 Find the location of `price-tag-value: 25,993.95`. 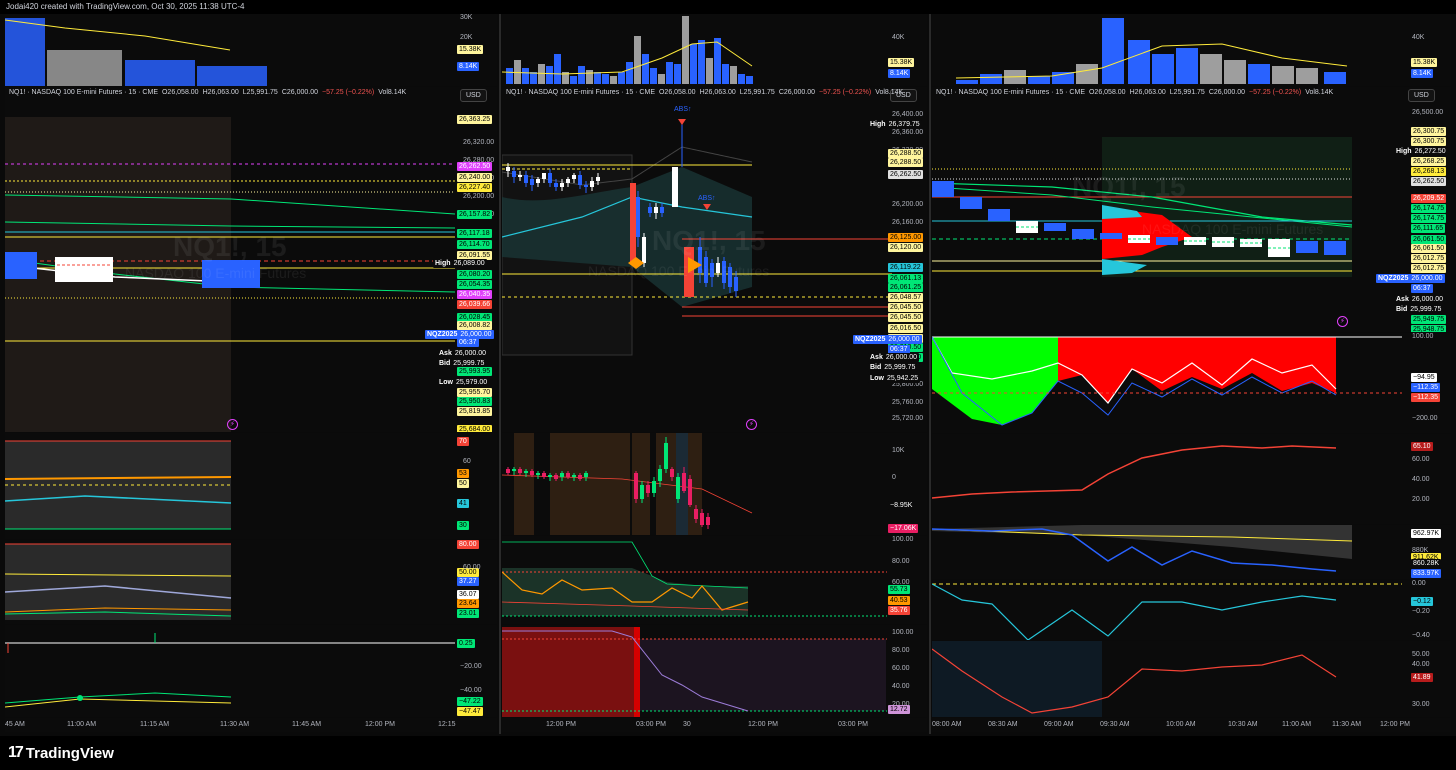

price-tag-value: 25,993.95 is located at coordinates (475, 371).